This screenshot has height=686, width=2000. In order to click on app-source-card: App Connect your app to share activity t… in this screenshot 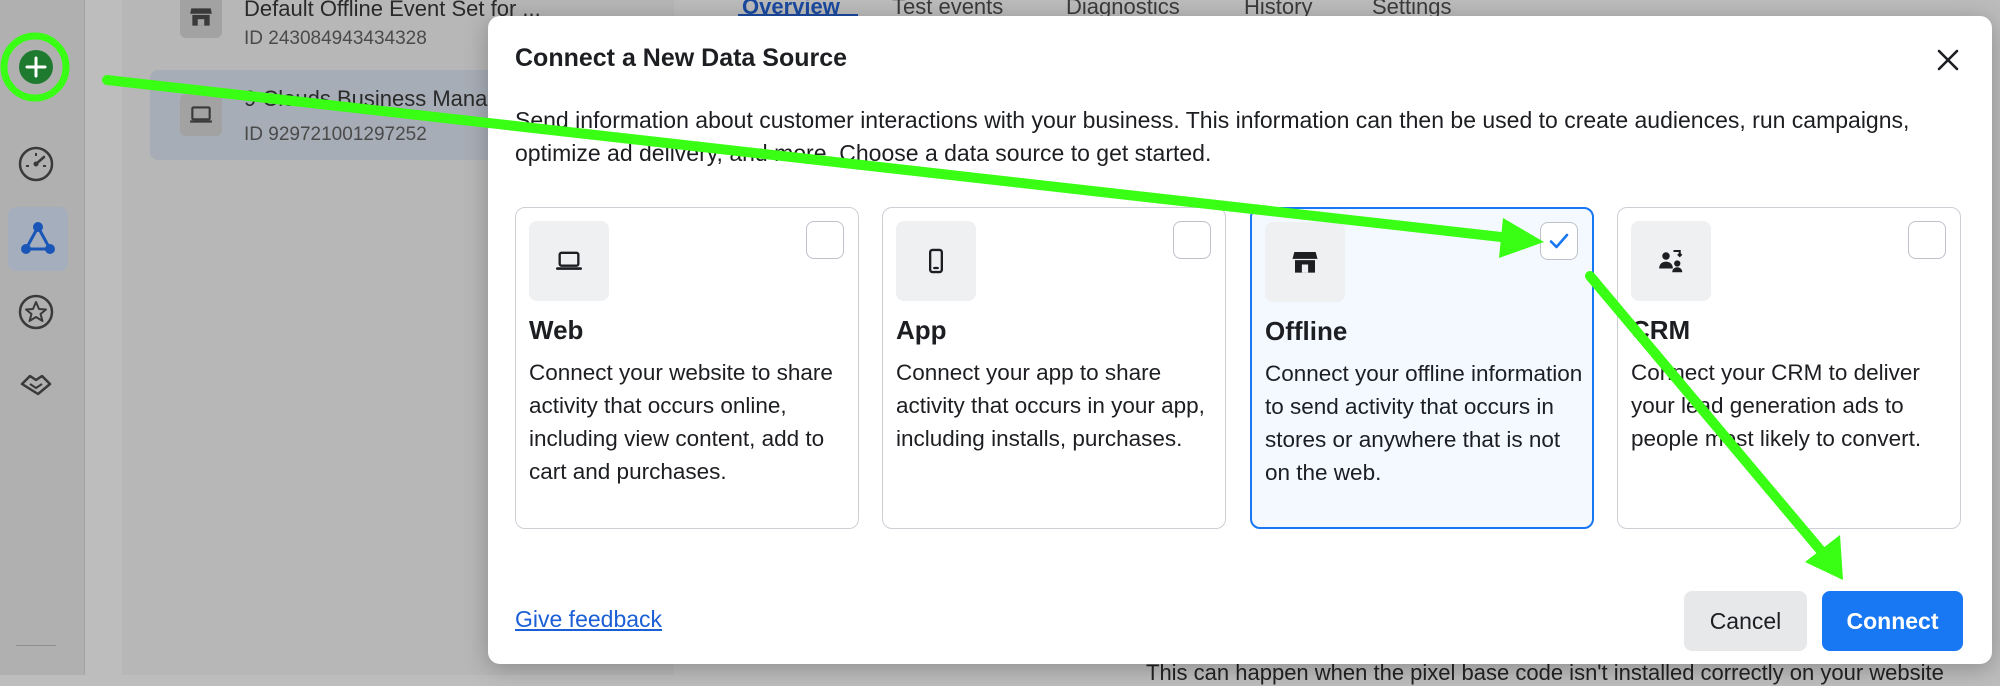, I will do `click(1054, 368)`.